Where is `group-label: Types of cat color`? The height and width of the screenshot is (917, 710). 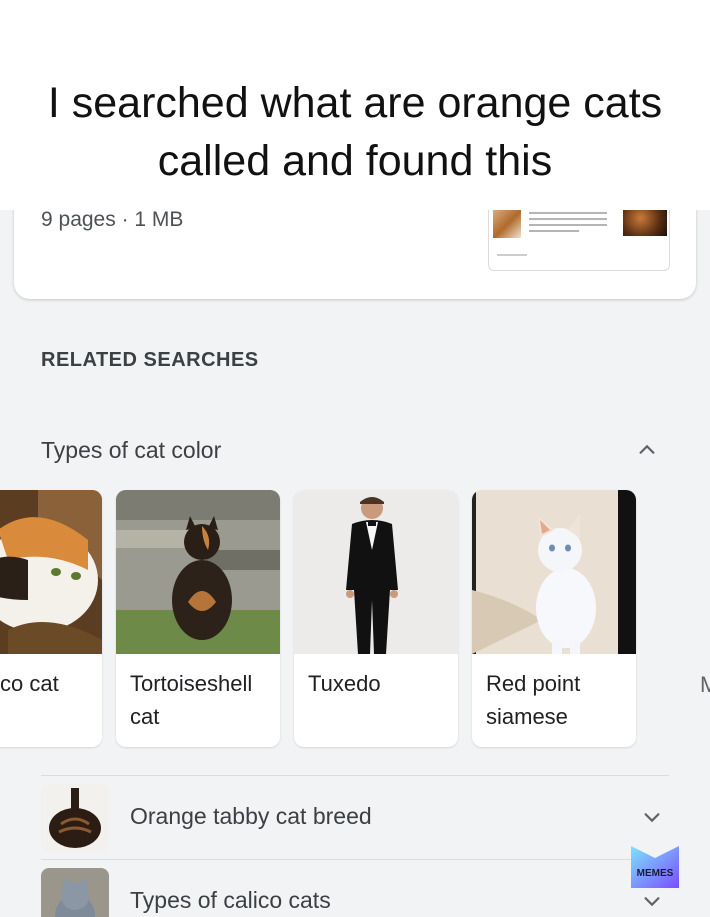 group-label: Types of cat color is located at coordinates (131, 450).